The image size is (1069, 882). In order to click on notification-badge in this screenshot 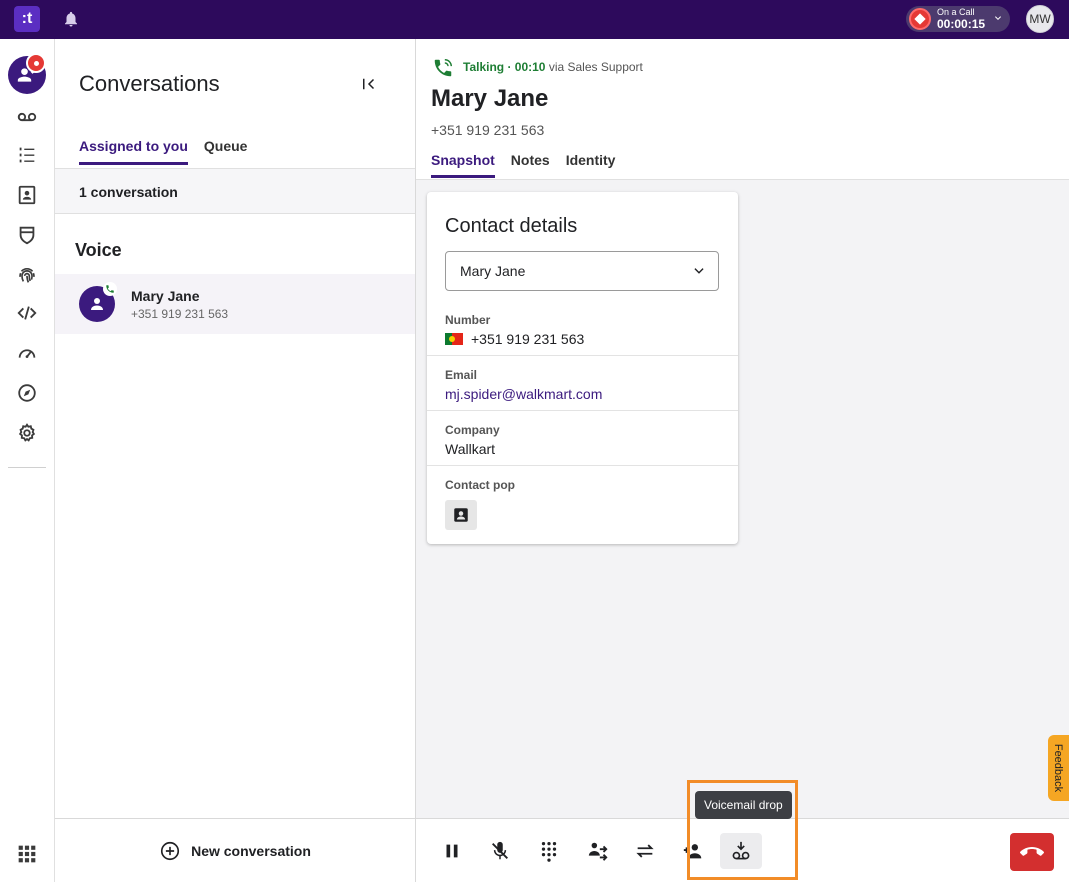, I will do `click(36, 63)`.